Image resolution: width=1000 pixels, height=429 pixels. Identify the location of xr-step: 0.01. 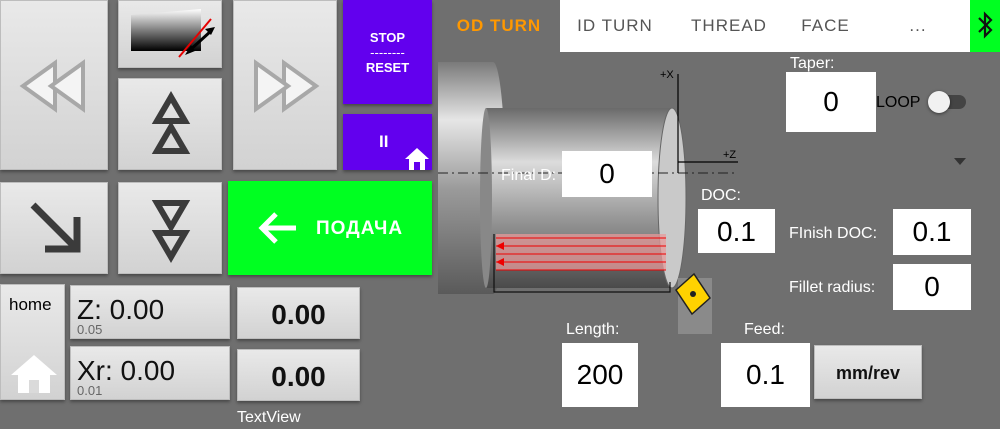
(90, 390).